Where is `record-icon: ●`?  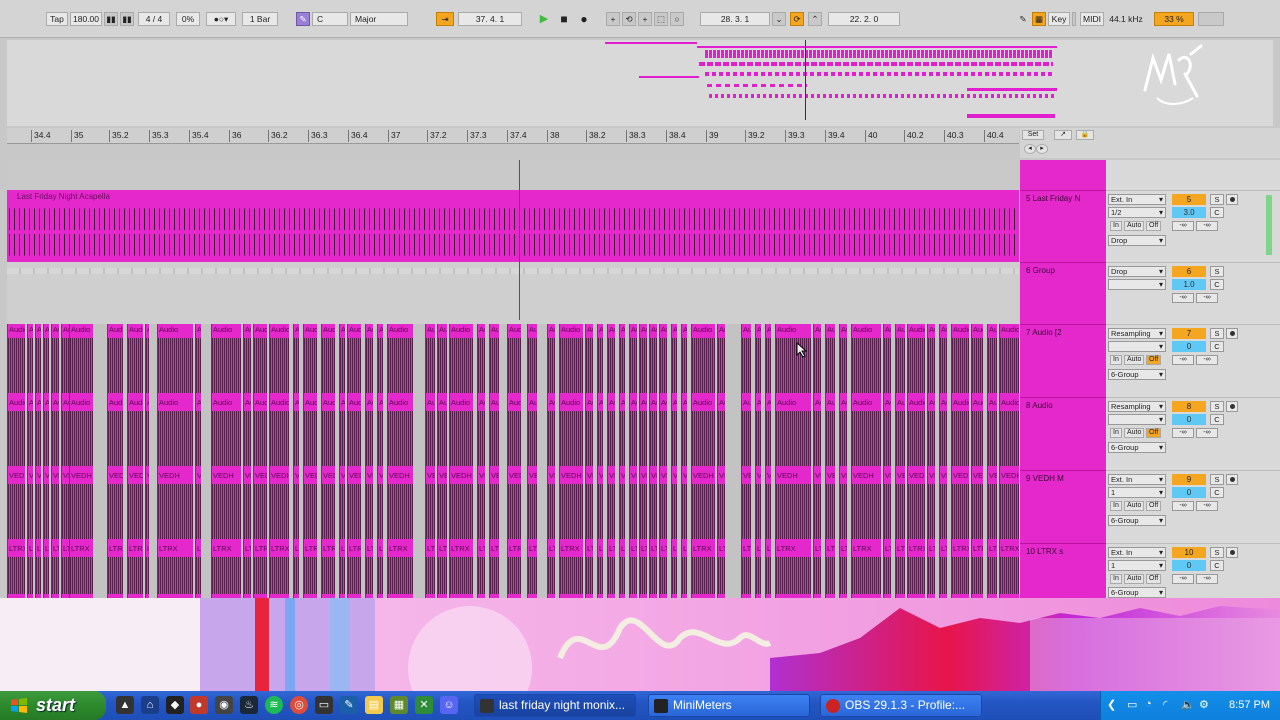
record-icon: ● is located at coordinates (584, 19).